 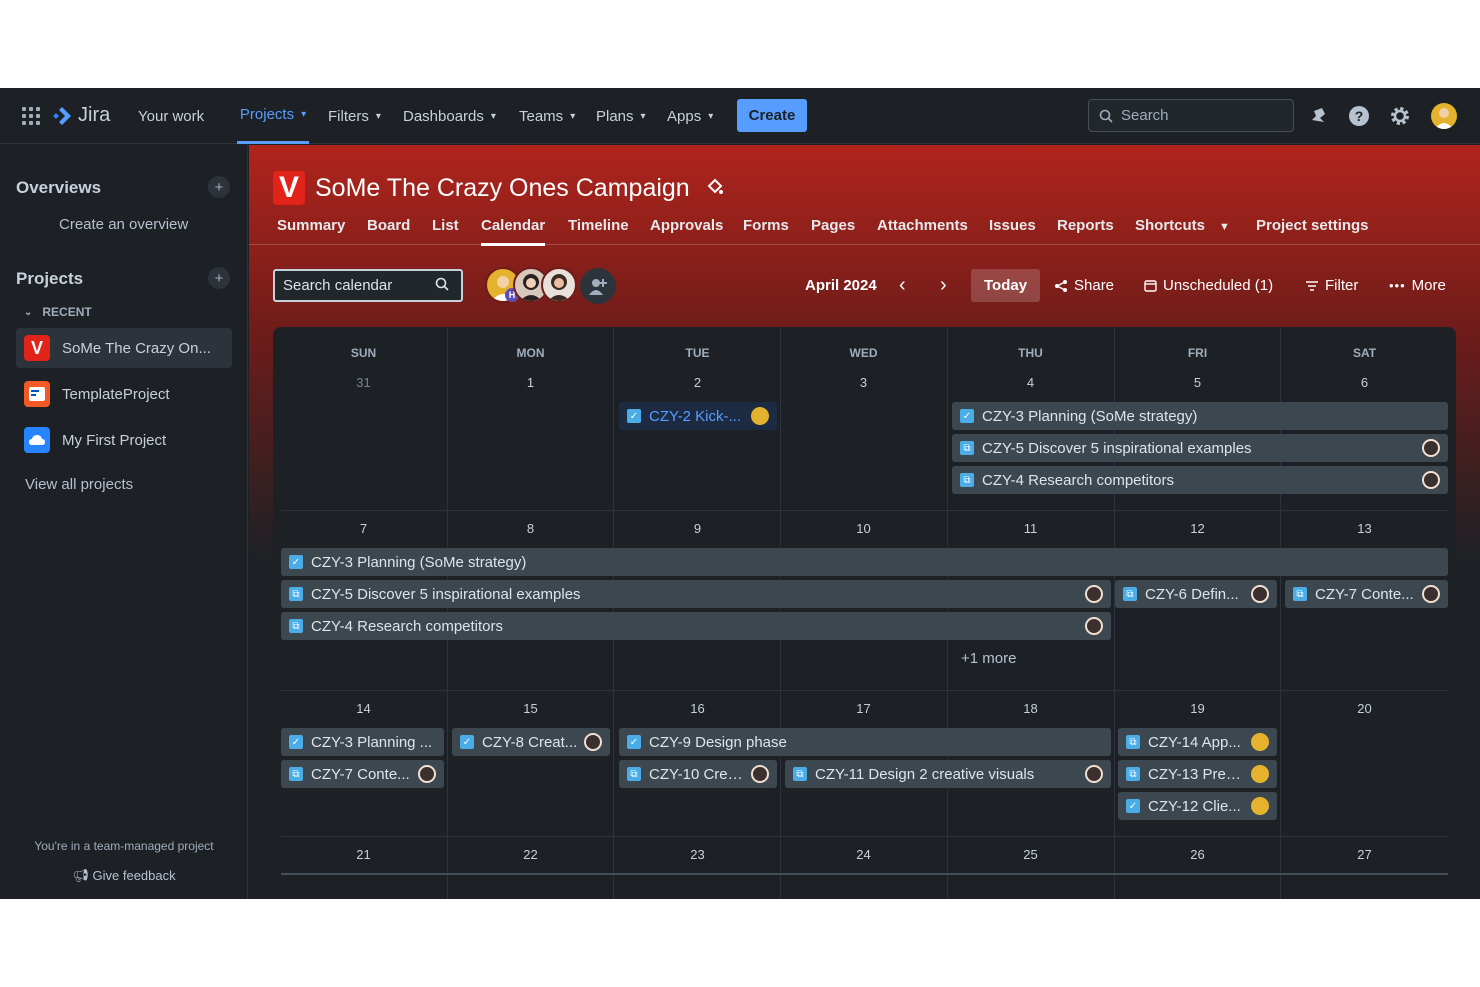 I want to click on tab-attachments: Attachments, so click(x=922, y=231).